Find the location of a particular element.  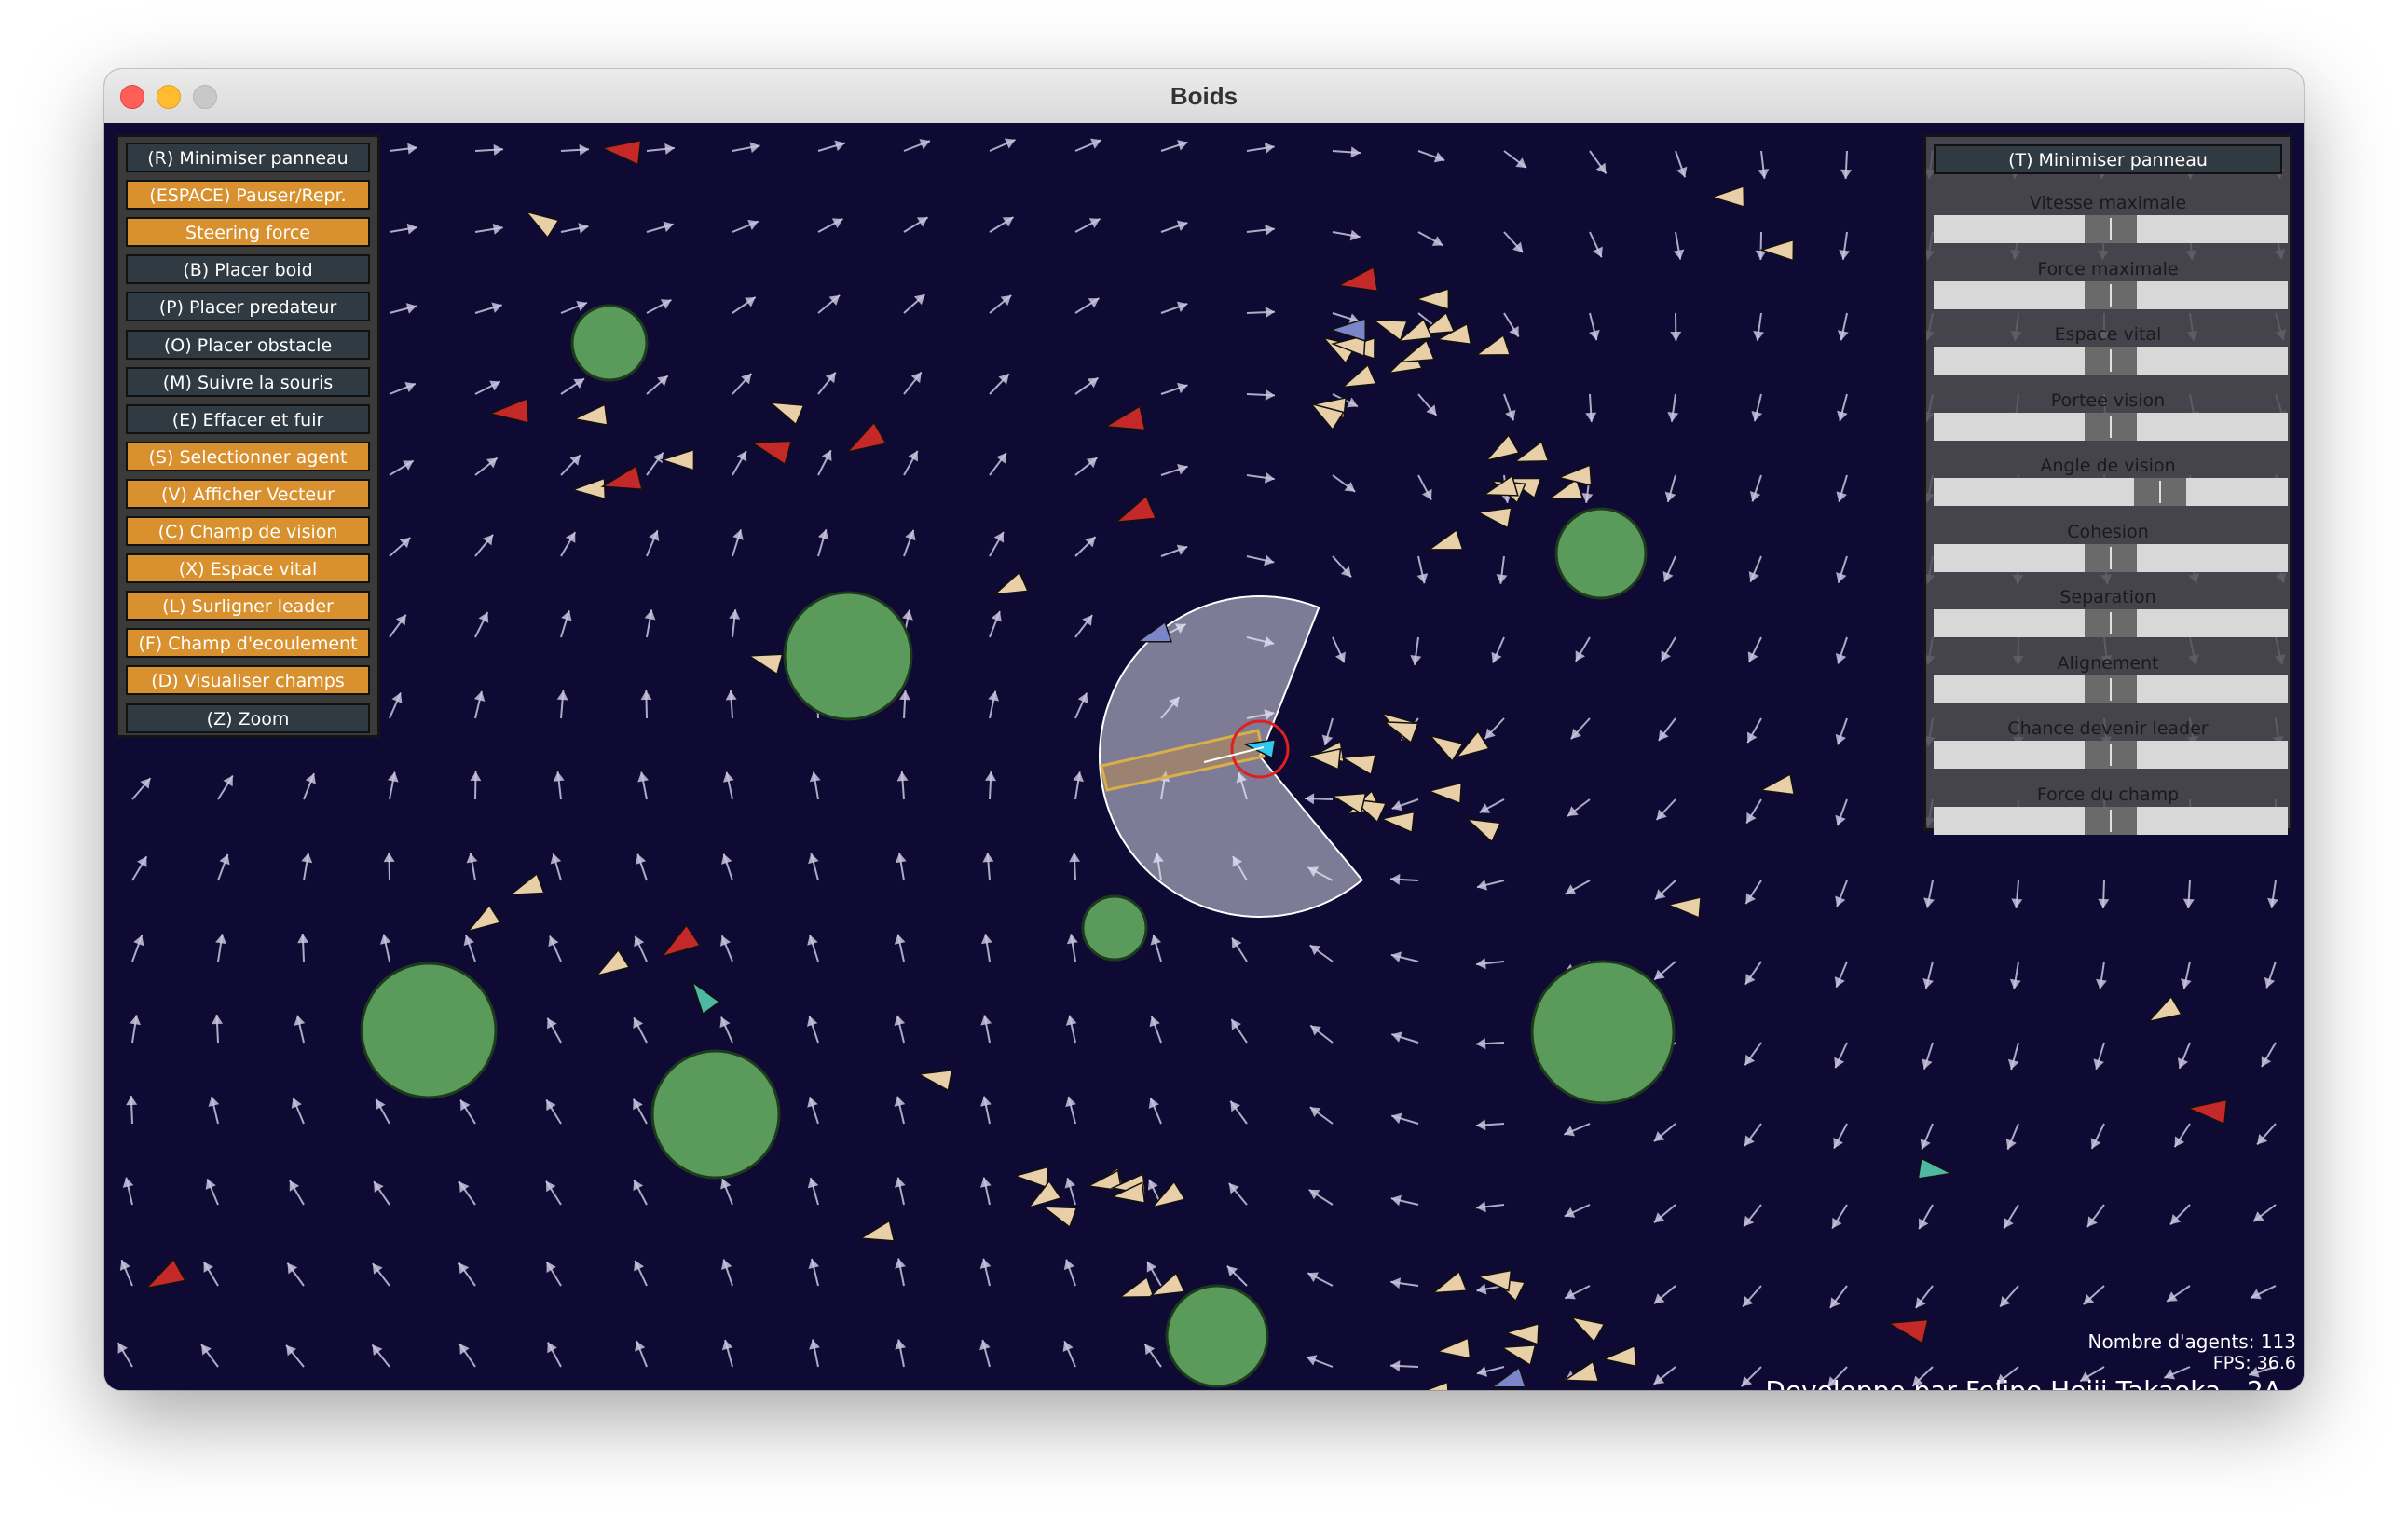

credits-text: Developpe par Felipe Heiji Takaoka - 2A is located at coordinates (2023, 1382).